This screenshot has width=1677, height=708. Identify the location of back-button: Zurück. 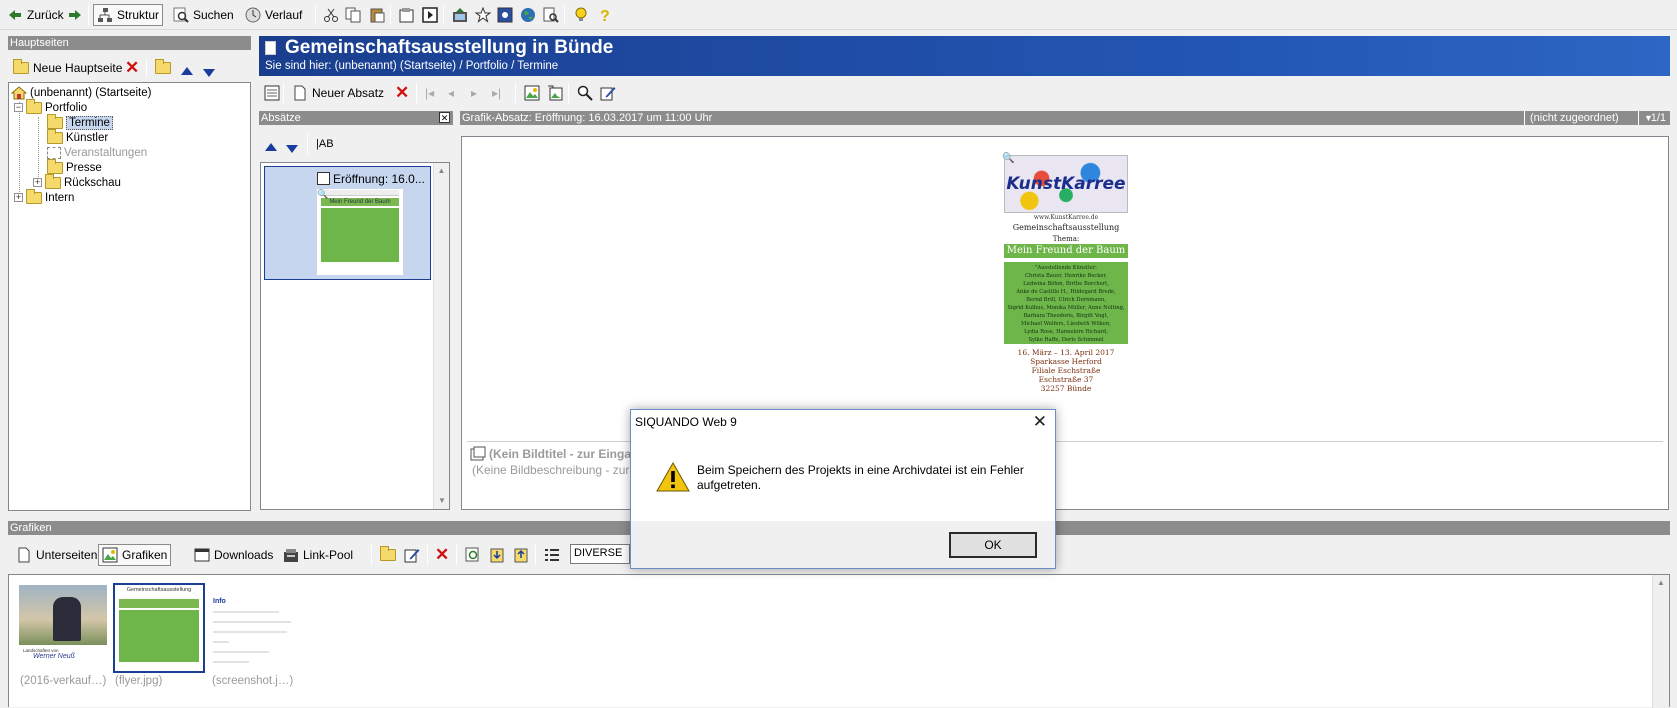
(35, 15).